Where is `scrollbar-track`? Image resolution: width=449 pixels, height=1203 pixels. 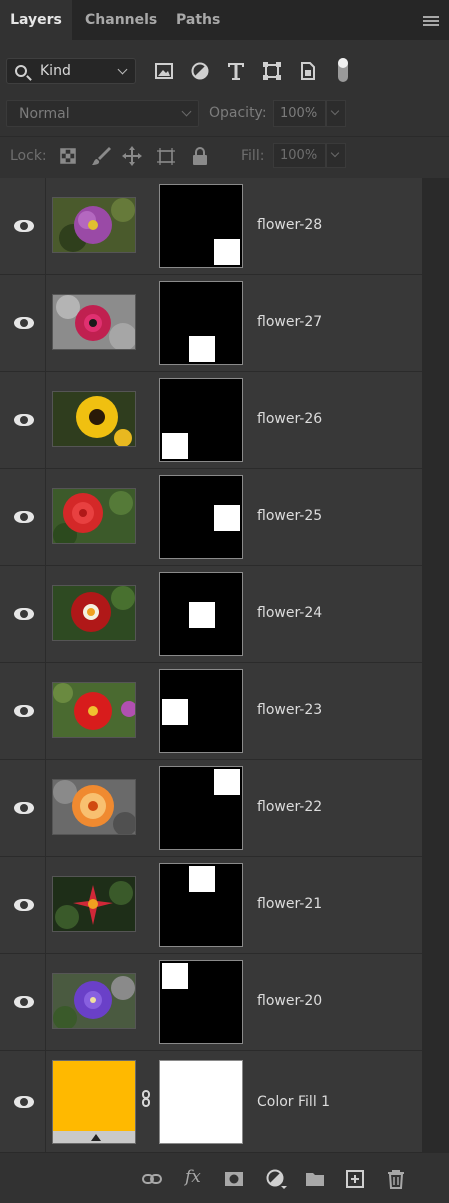
scrollbar-track is located at coordinates (435, 665).